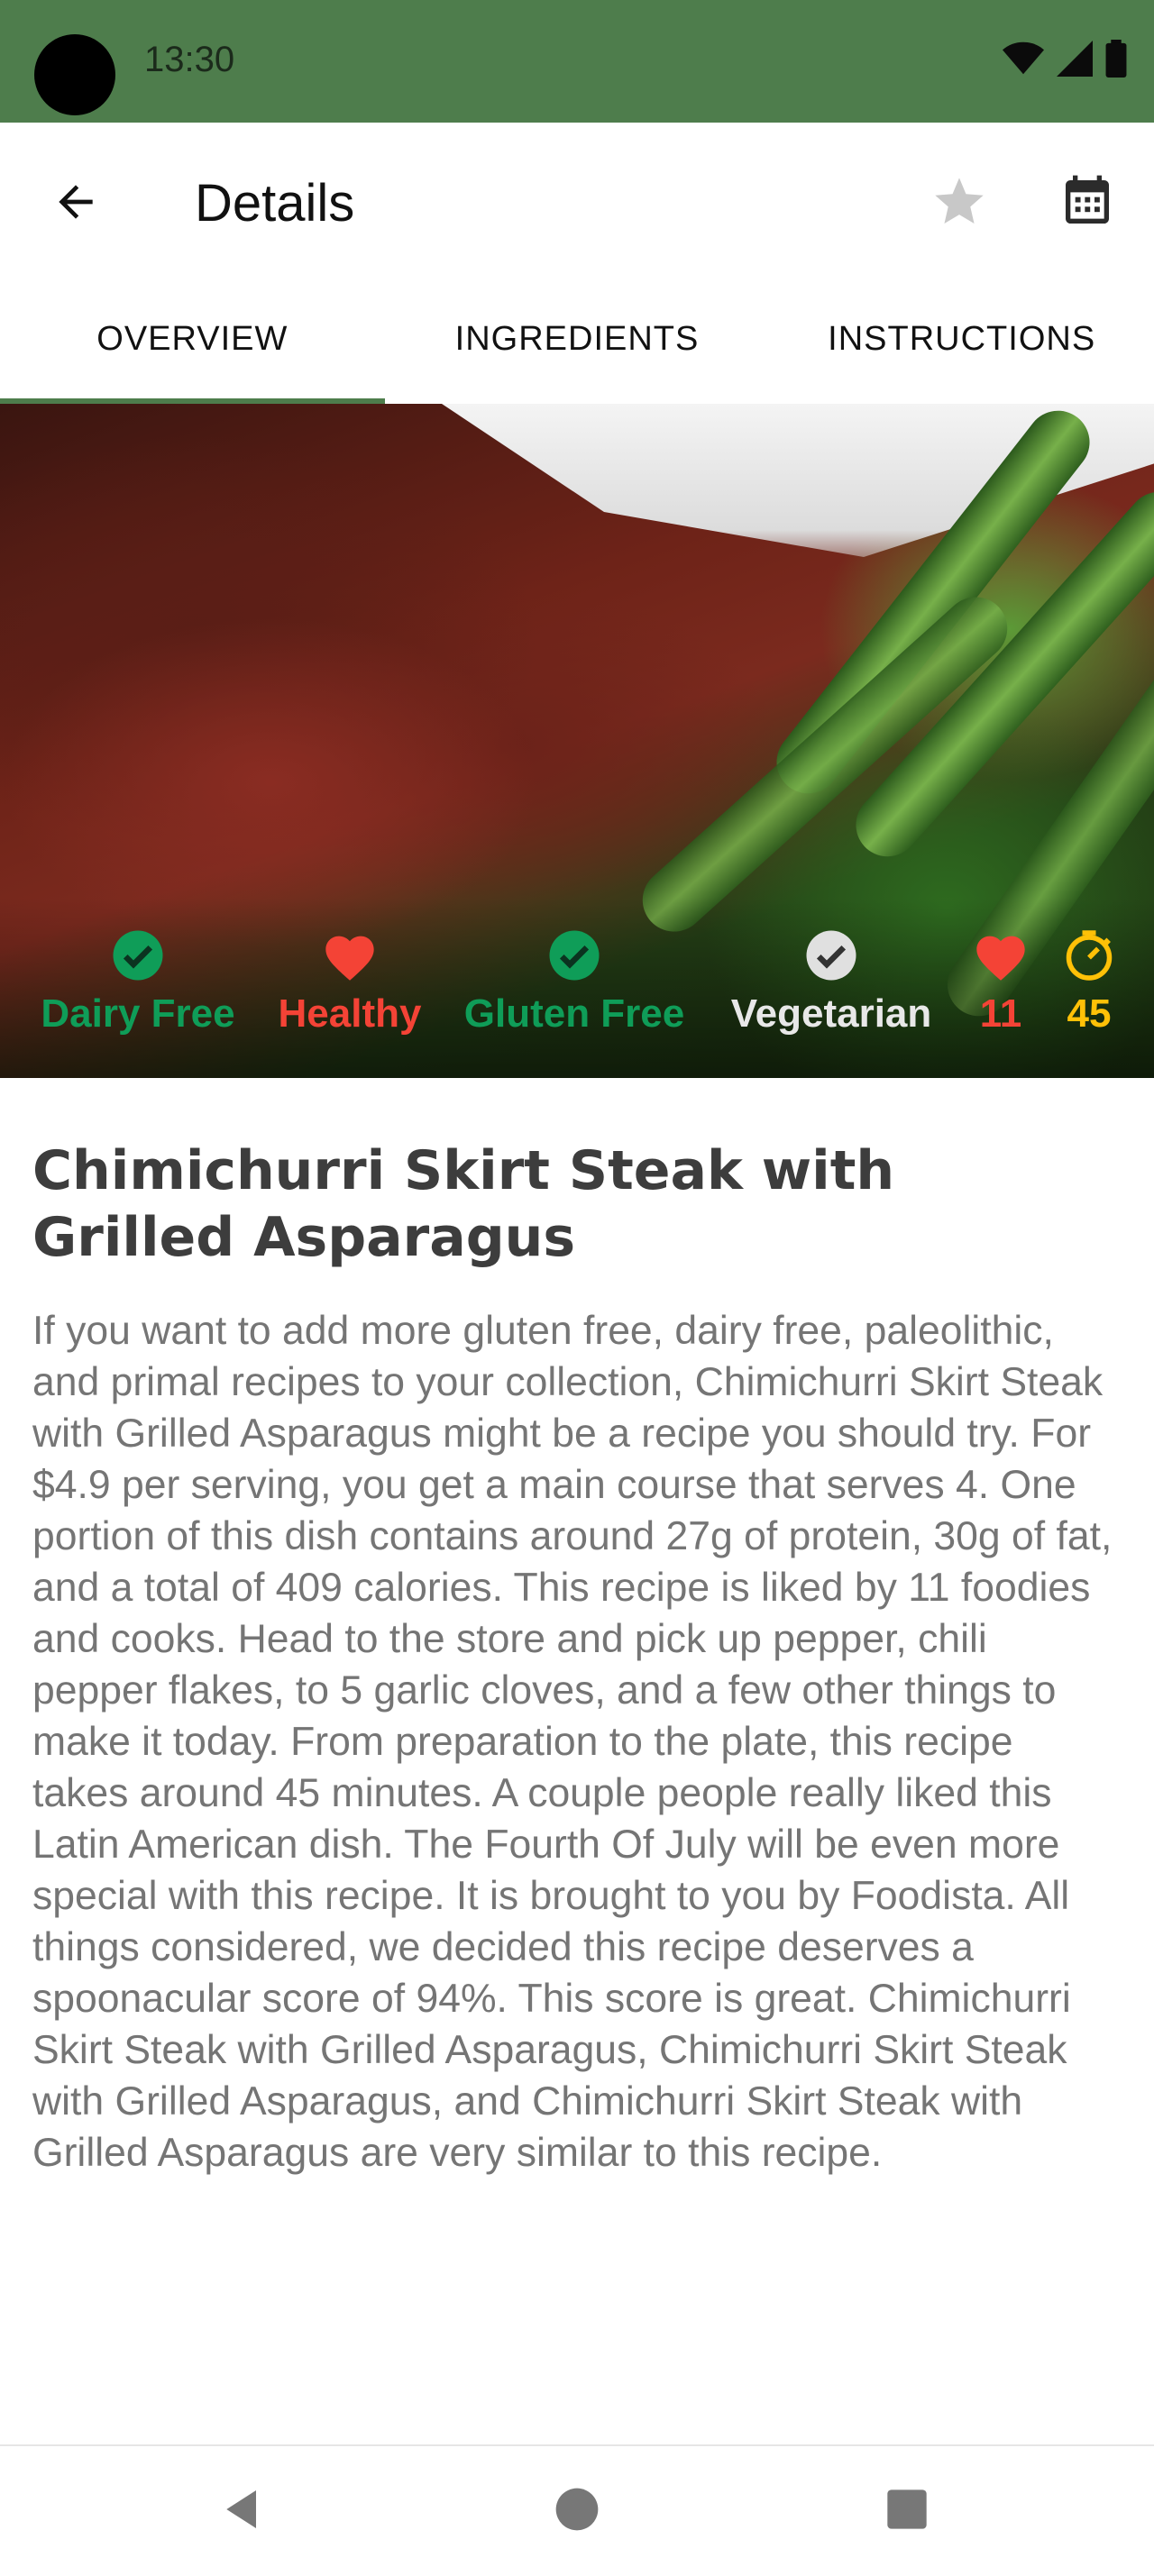 This screenshot has width=1154, height=2576. Describe the element at coordinates (138, 1013) in the screenshot. I see `badge-label: Dairy Free` at that location.